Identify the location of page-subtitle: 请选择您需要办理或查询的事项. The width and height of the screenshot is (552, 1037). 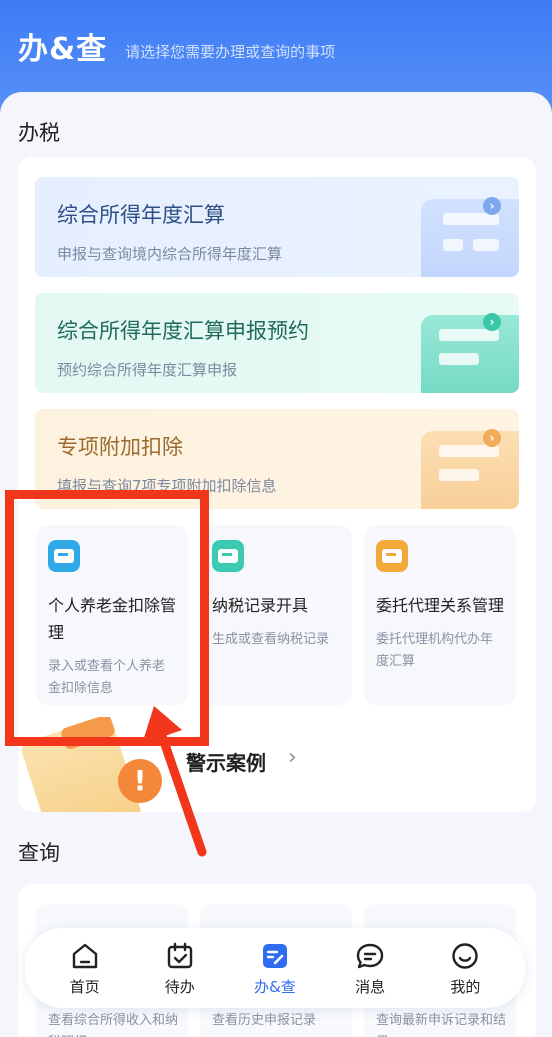
(230, 52).